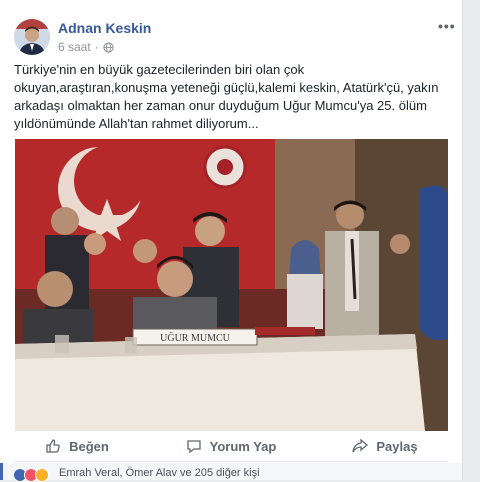 This screenshot has width=480, height=482. Describe the element at coordinates (53, 446) in the screenshot. I see `thumbs-up-icon` at that location.